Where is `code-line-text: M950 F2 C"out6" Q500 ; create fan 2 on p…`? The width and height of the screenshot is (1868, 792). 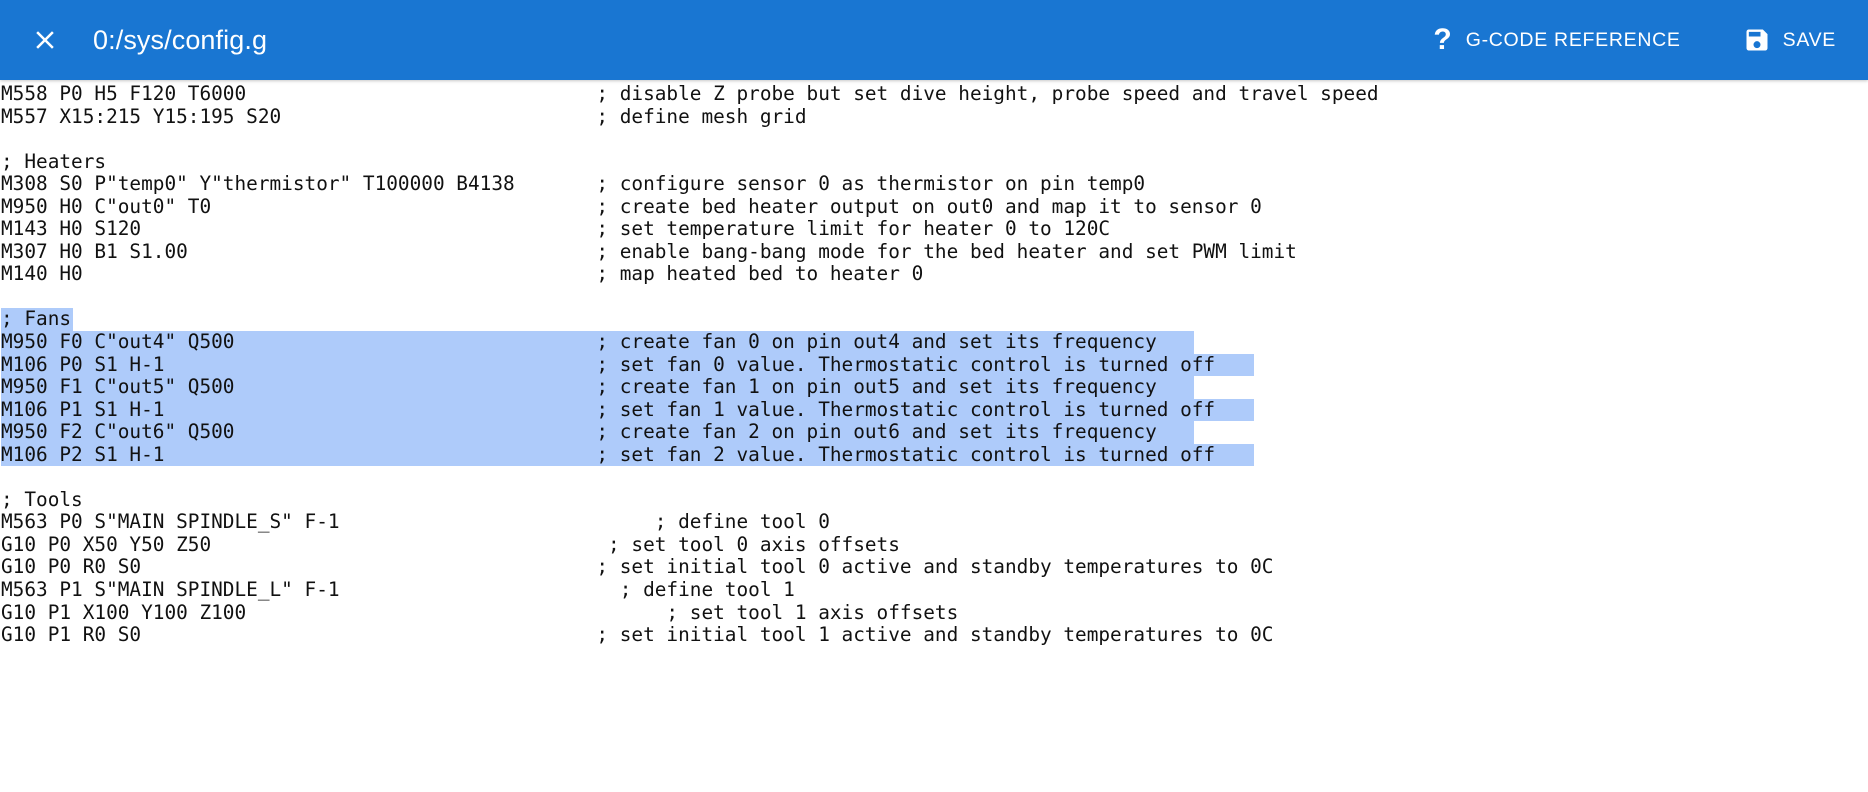 code-line-text: M950 F2 C"out6" Q500 ; create fan 2 on p… is located at coordinates (579, 432).